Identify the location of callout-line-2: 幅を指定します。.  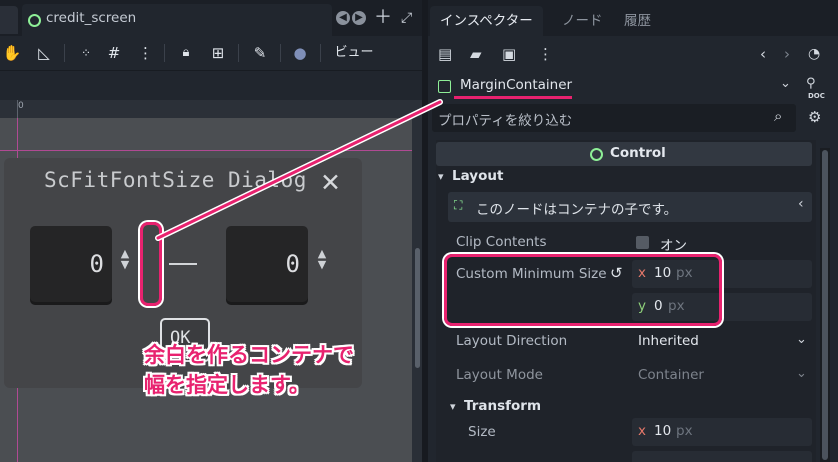
(227, 385).